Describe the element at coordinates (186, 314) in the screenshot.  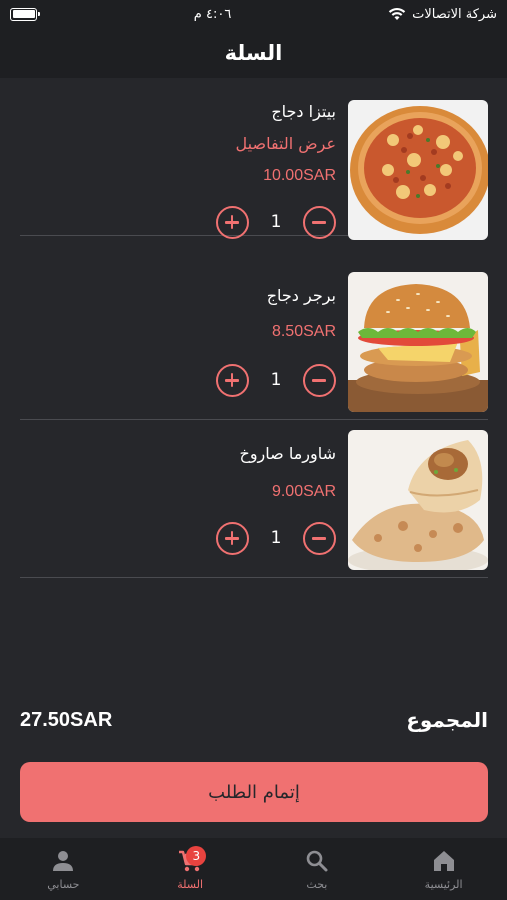
I see `item-info: برجر دجاج 8.50SAR` at that location.